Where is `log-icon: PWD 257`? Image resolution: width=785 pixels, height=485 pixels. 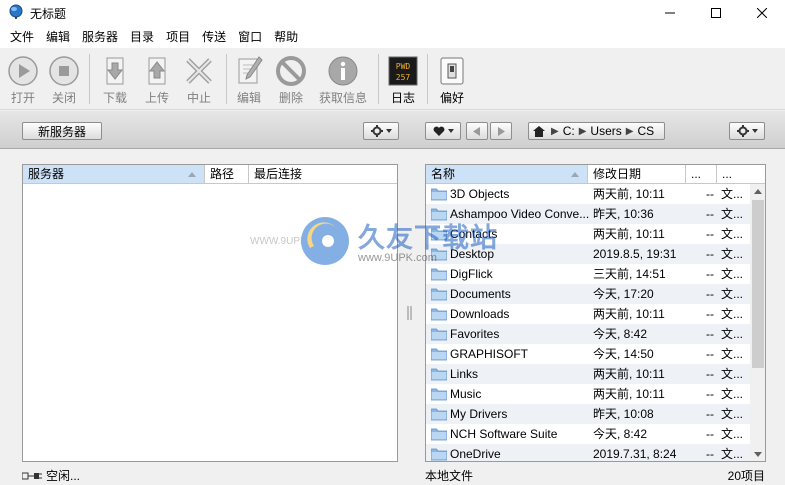
log-icon: PWD 257 is located at coordinates (403, 71).